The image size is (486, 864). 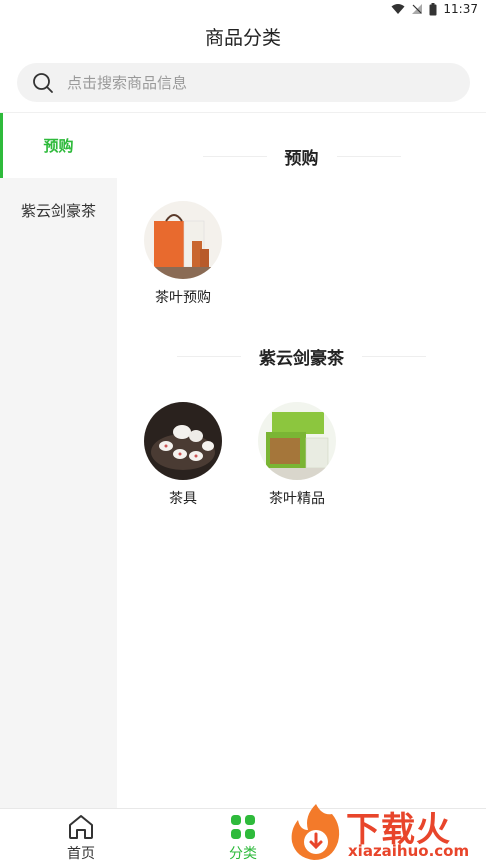 I want to click on section-title: 紫云剑豪茶, so click(x=301, y=358).